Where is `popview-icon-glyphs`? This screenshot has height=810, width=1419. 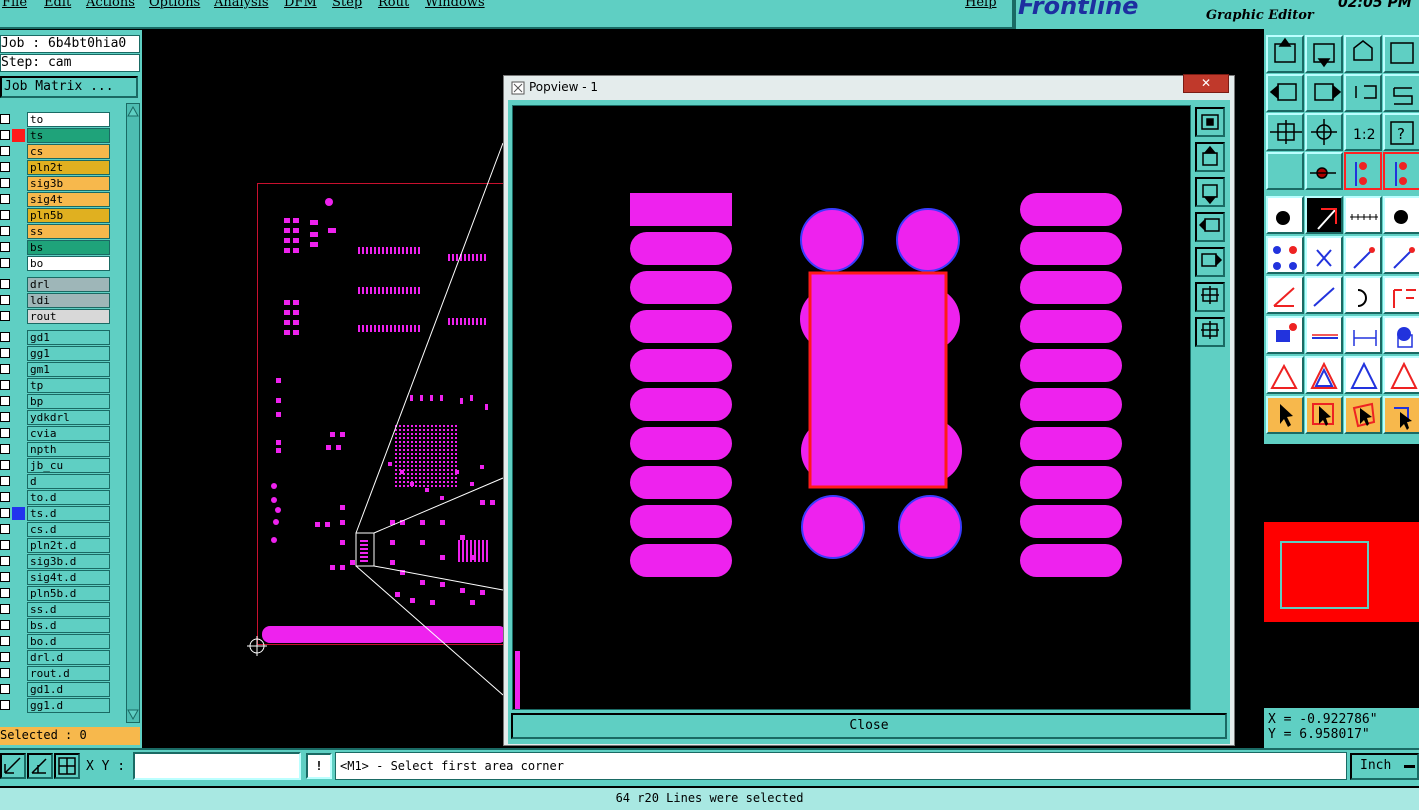
popview-icon-glyphs is located at coordinates (1211, 226).